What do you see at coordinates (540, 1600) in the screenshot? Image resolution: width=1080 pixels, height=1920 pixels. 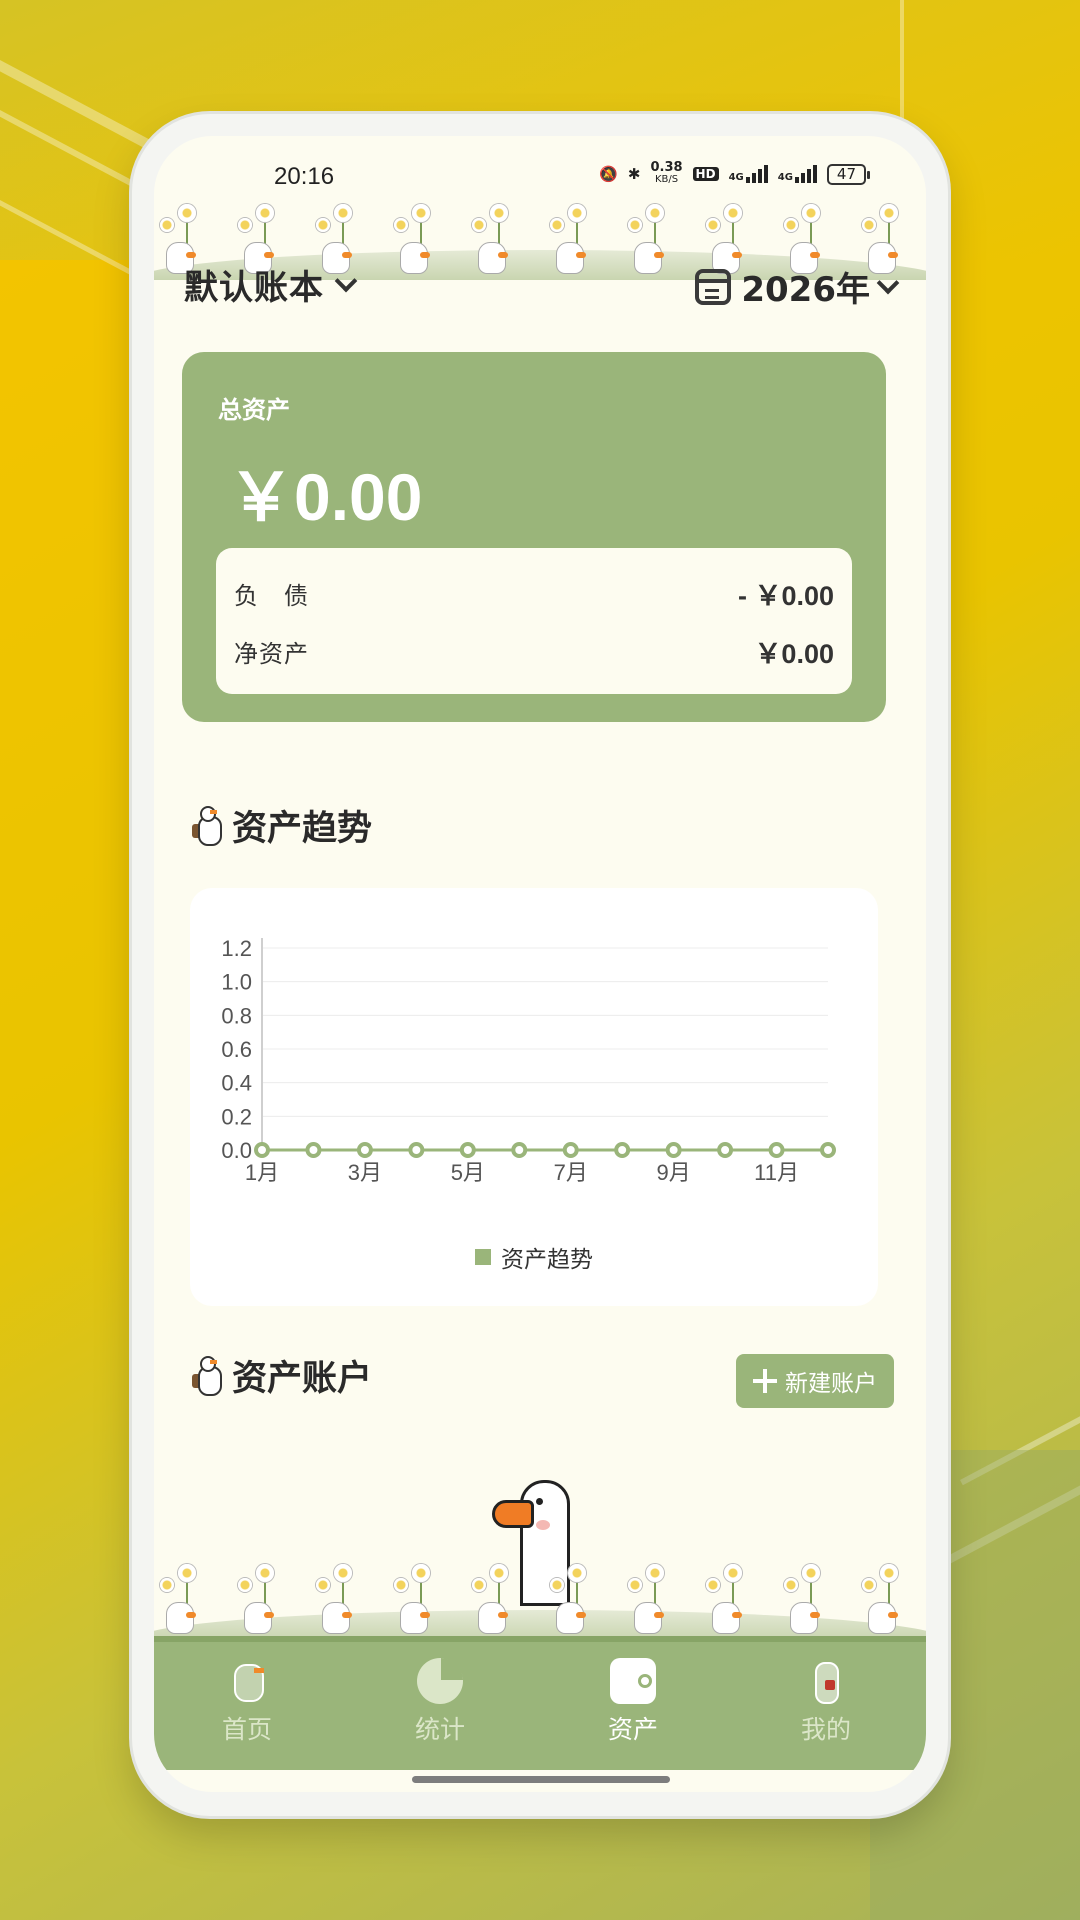 I see `flower-banner-bottom` at bounding box center [540, 1600].